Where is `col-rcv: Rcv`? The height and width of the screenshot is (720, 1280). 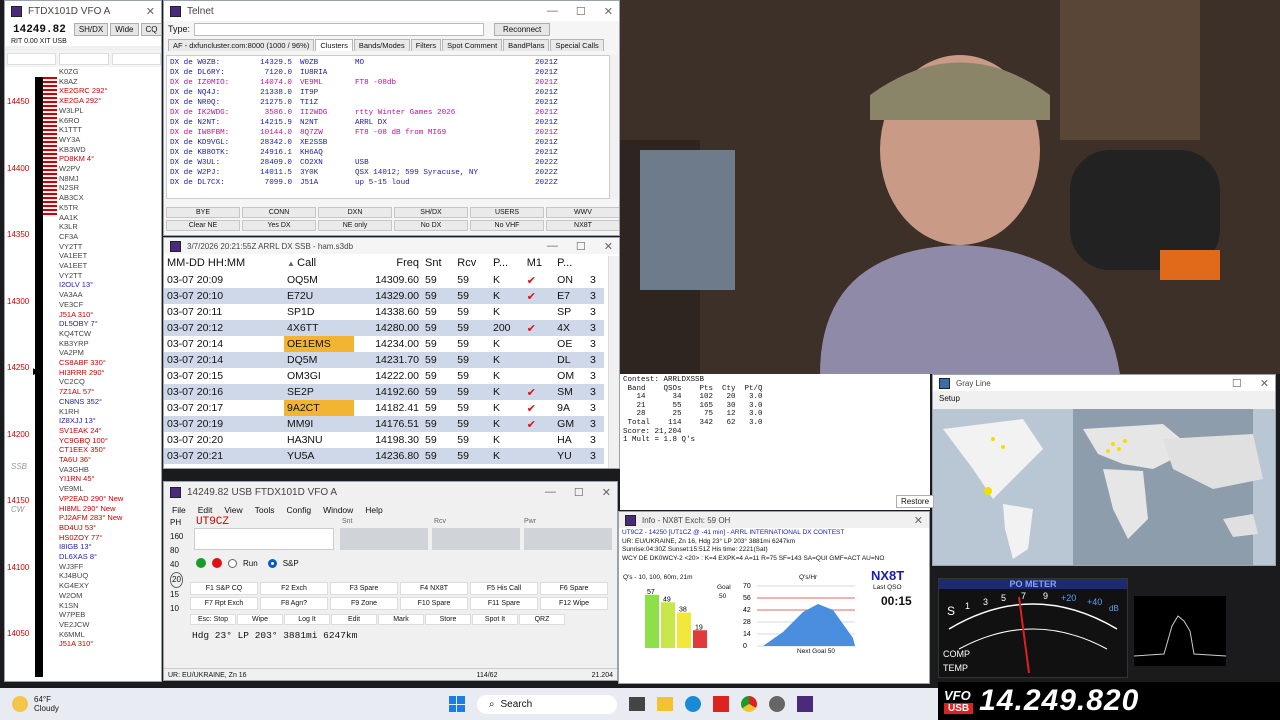 col-rcv: Rcv is located at coordinates (472, 263).